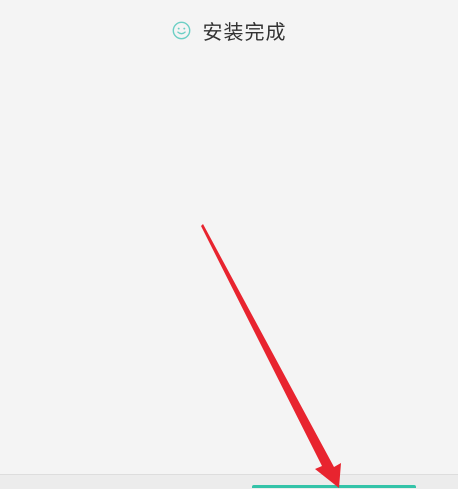  I want to click on smile-icon, so click(181, 30).